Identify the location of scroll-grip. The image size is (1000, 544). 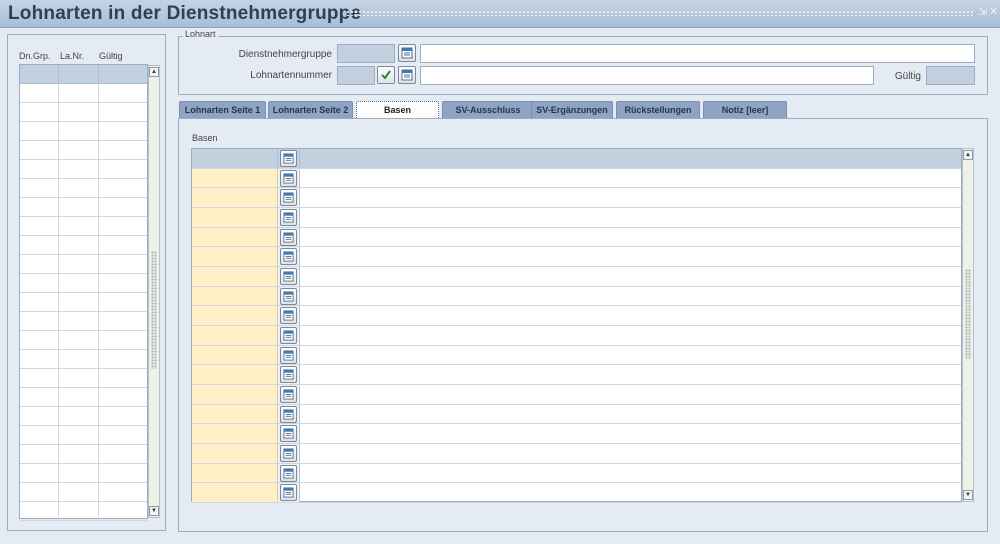
(968, 314).